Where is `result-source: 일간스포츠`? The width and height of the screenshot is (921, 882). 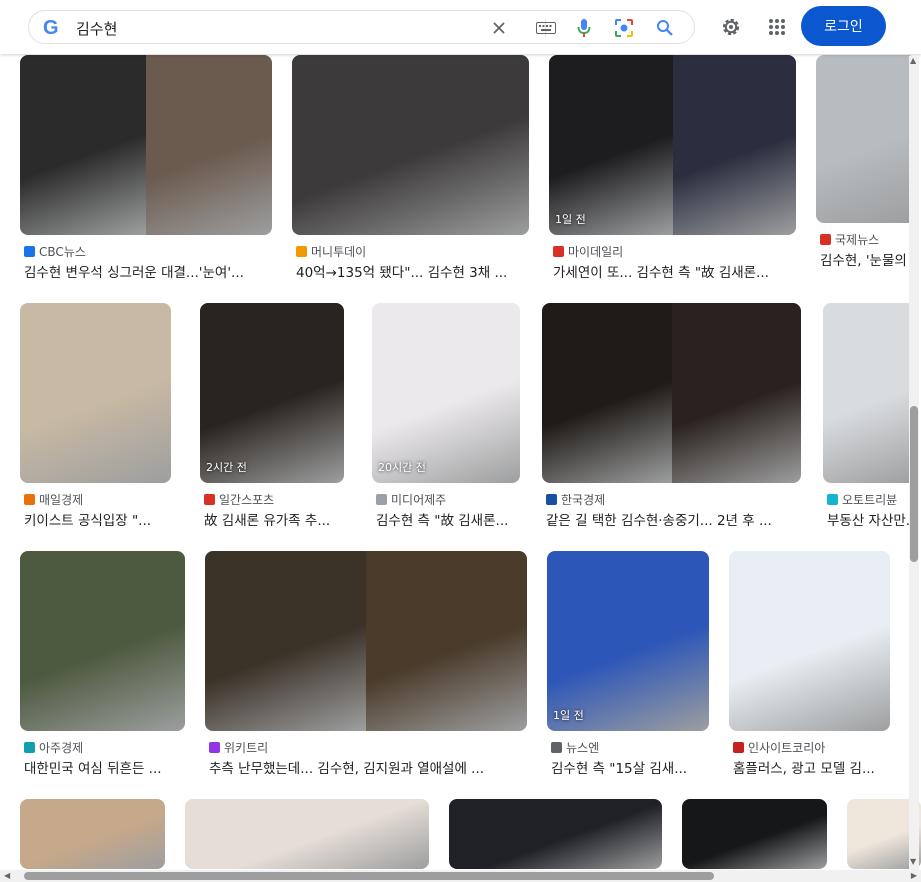 result-source: 일간스포츠 is located at coordinates (239, 499).